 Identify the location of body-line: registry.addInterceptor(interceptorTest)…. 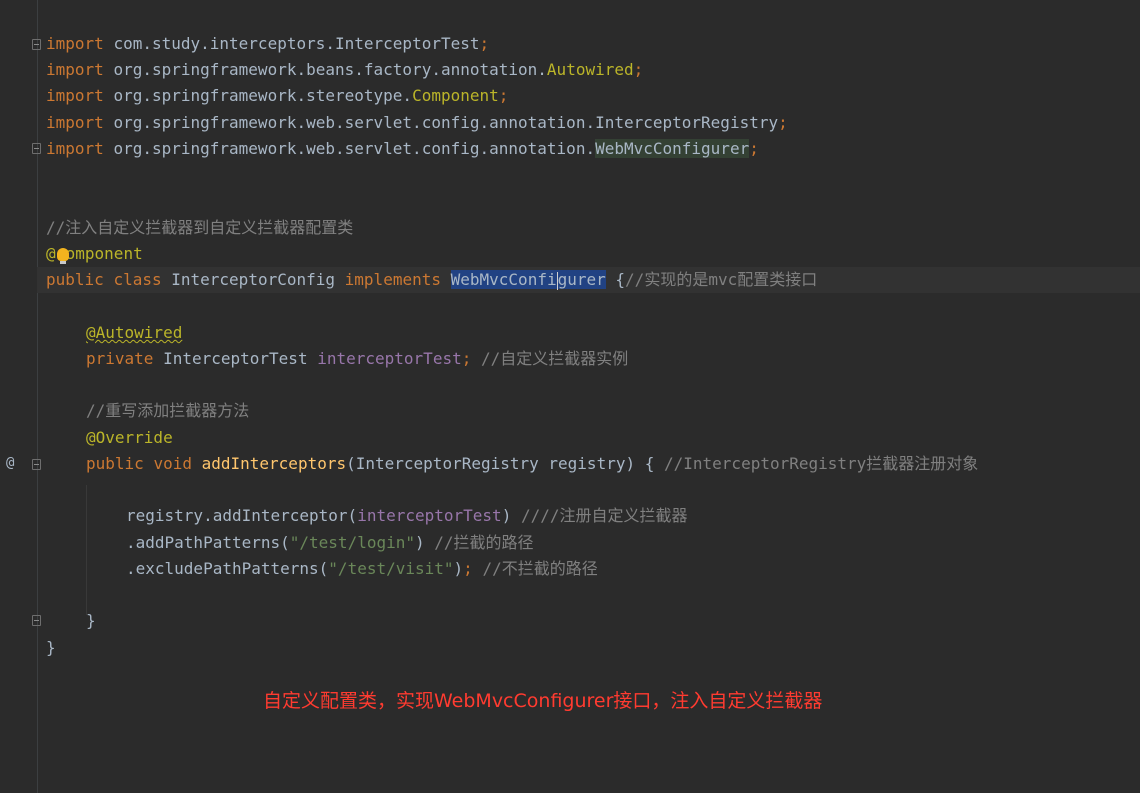
(407, 516).